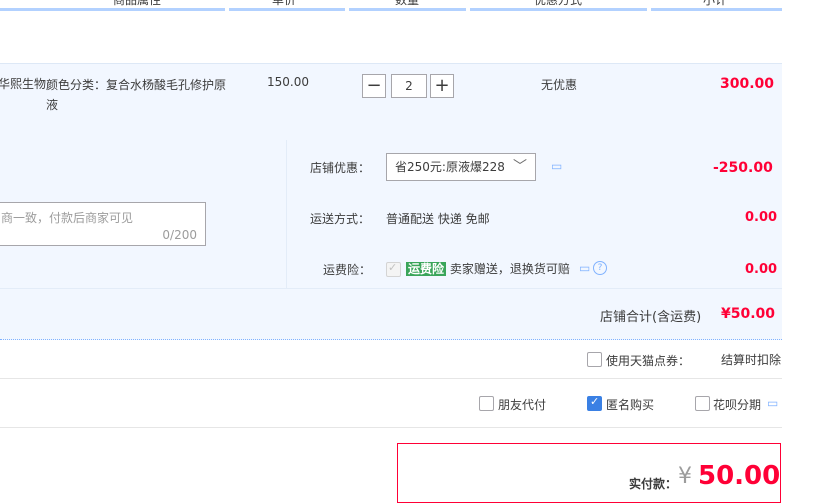 This screenshot has height=503, width=814. Describe the element at coordinates (340, 219) in the screenshot. I see `shipping-label: 运送方式：` at that location.